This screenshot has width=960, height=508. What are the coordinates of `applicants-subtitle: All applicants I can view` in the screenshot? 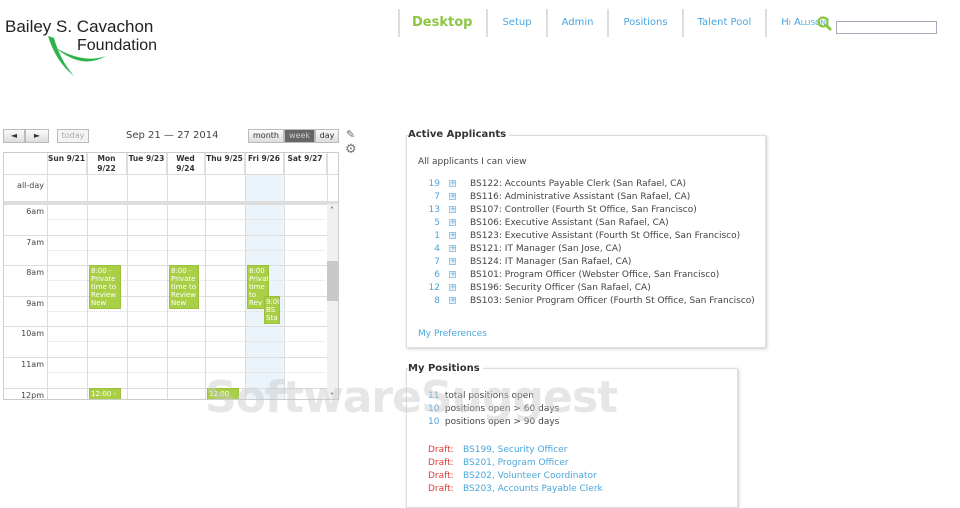 It's located at (472, 162).